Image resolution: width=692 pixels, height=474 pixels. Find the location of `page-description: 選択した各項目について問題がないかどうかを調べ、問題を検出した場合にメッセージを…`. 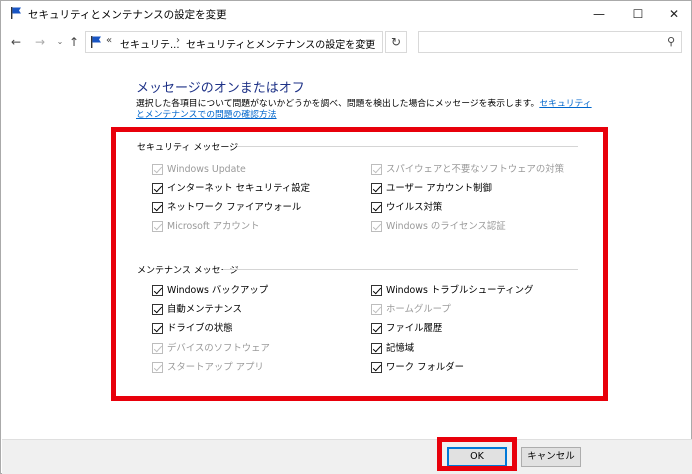

page-description: 選択した各項目について問題がないかどうかを調べ、問題を検出した場合にメッセージを… is located at coordinates (366, 110).